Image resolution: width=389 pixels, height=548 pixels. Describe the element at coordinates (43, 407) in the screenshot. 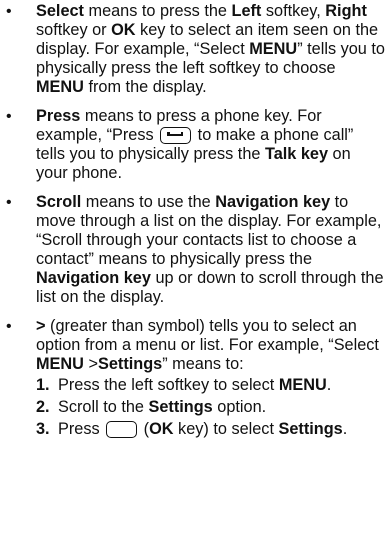

I see `step-number: 2.` at that location.